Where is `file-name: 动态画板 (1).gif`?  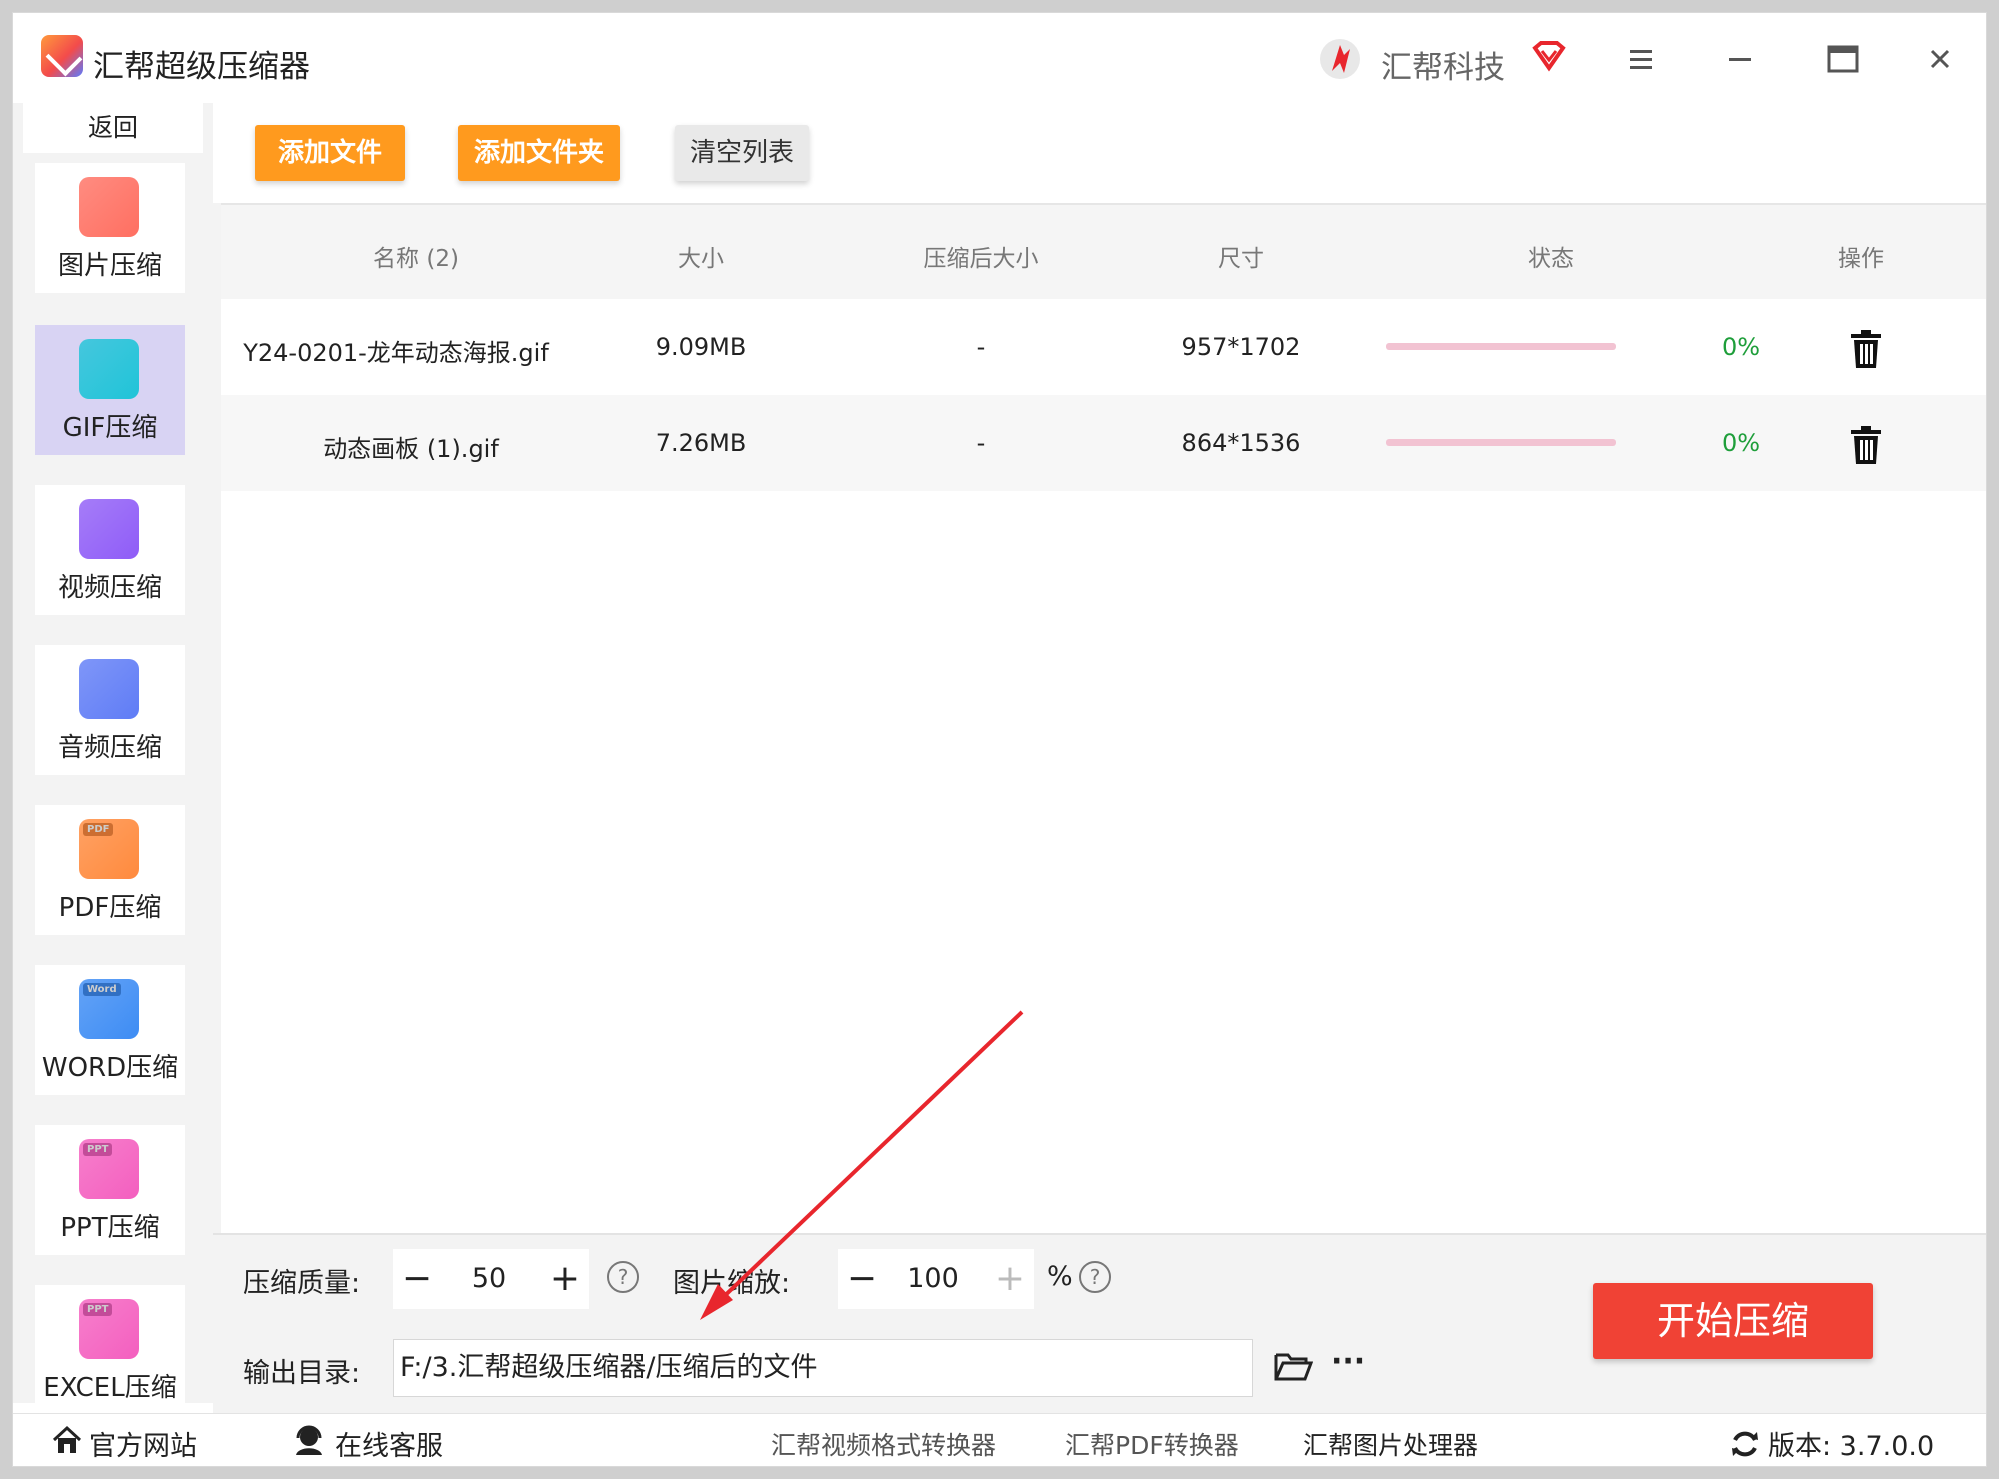
file-name: 动态画板 (1).gif is located at coordinates (411, 449).